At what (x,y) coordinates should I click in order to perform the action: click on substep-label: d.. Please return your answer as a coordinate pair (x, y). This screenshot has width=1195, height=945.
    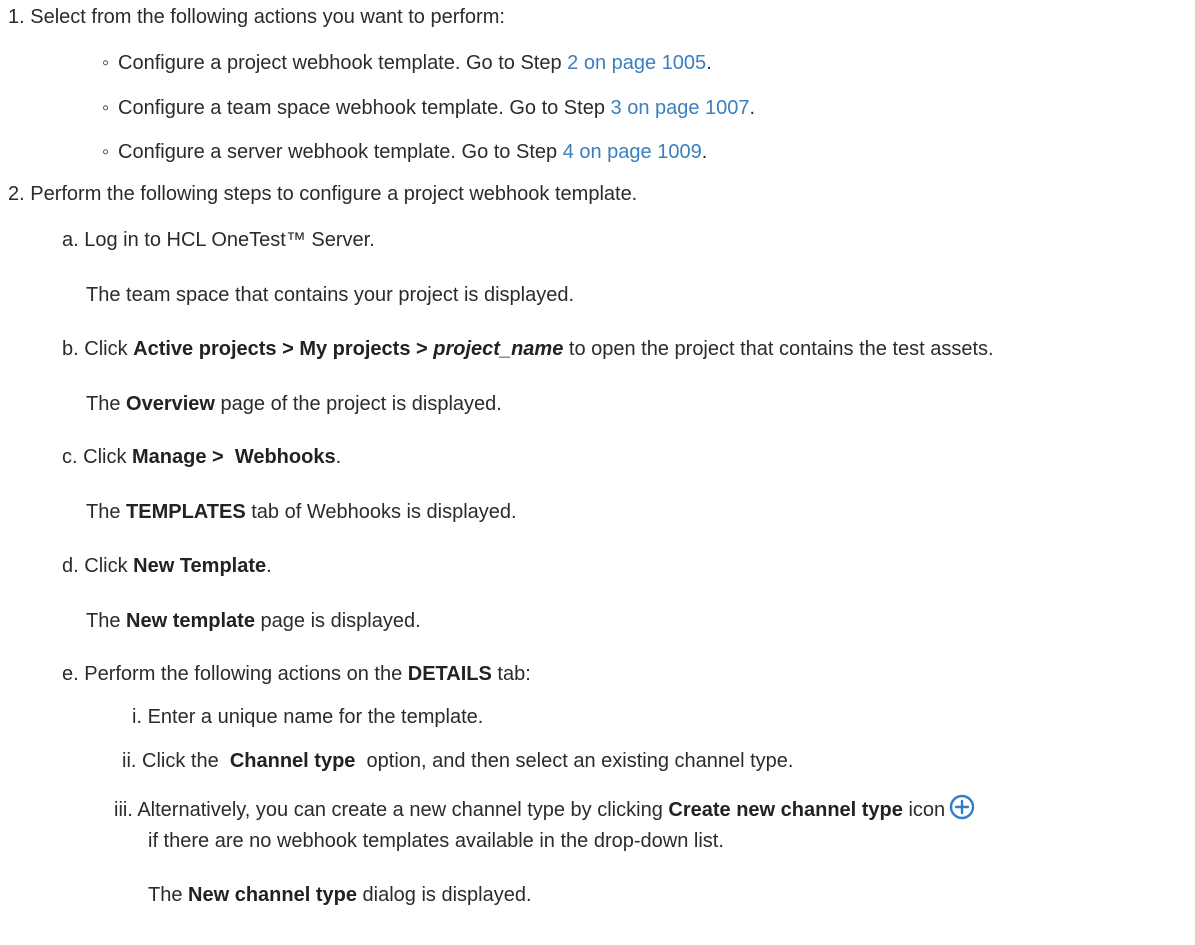
    Looking at the image, I should click on (70, 566).